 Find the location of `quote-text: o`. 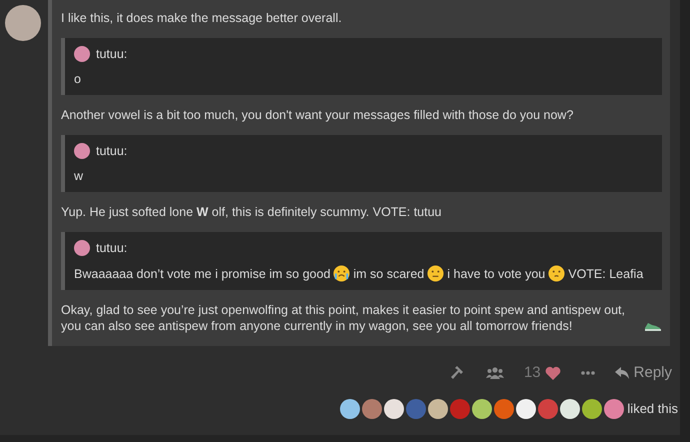

quote-text: o is located at coordinates (77, 79).